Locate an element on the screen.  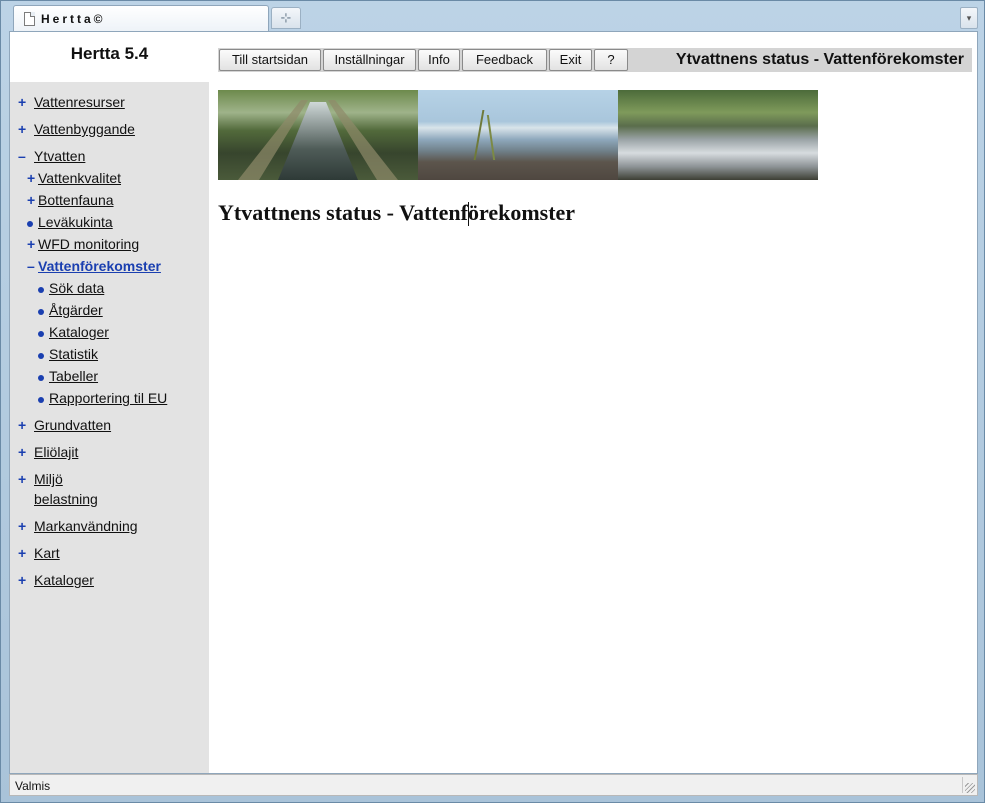
page-heading: Ytvattnens status - Vattenförekomster is located at coordinates (397, 212).